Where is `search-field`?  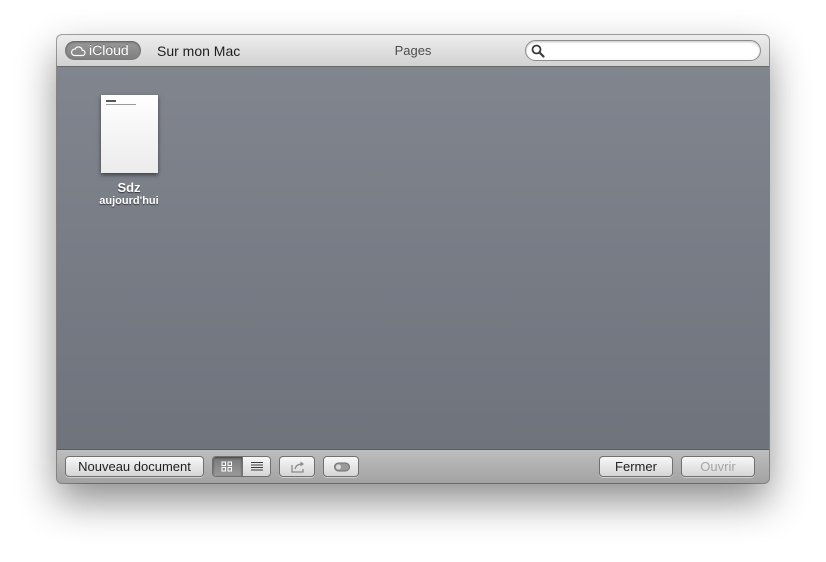
search-field is located at coordinates (643, 50).